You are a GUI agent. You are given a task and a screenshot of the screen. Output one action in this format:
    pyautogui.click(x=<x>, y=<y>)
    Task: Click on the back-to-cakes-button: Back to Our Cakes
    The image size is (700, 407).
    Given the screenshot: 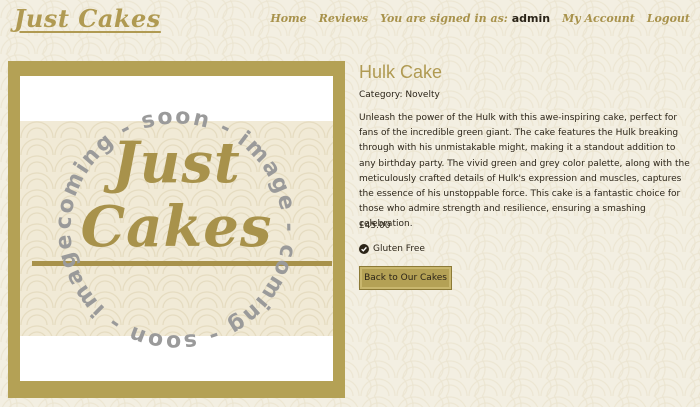 What is the action you would take?
    pyautogui.click(x=405, y=278)
    